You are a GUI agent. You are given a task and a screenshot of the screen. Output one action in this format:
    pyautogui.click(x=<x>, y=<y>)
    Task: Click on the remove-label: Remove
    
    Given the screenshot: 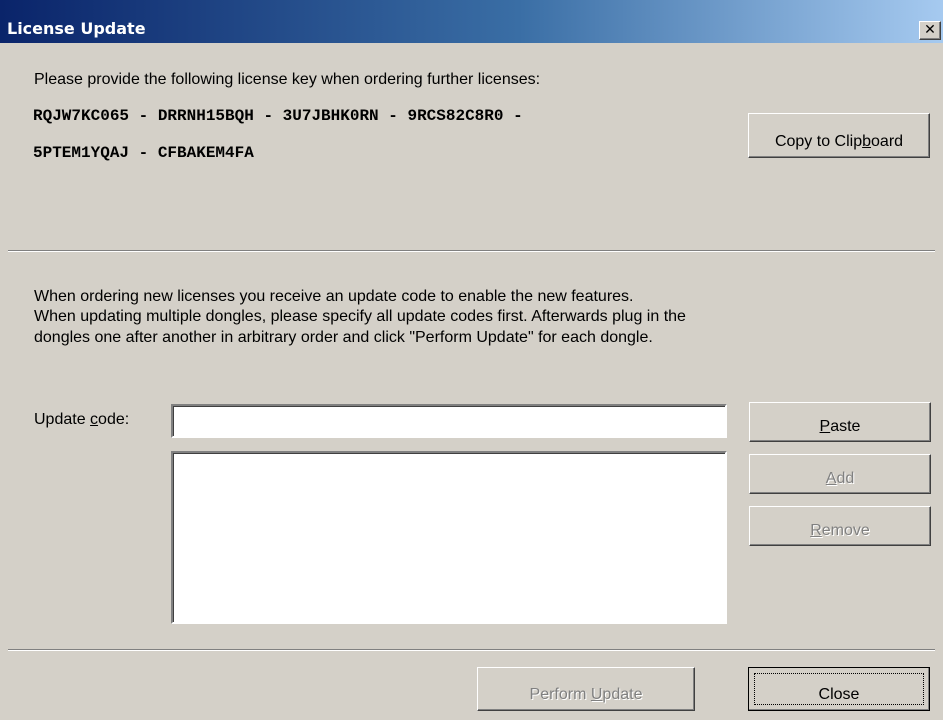 What is the action you would take?
    pyautogui.click(x=840, y=530)
    